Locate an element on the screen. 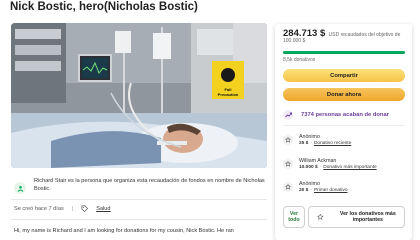 The width and height of the screenshot is (420, 240). trending-icon is located at coordinates (288, 115).